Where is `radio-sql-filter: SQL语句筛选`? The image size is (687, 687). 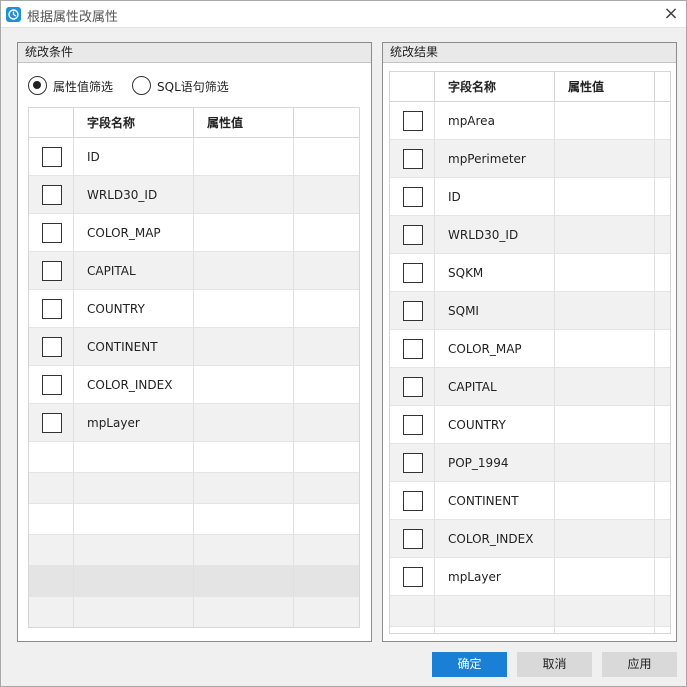
radio-sql-filter: SQL语句筛选 is located at coordinates (187, 86).